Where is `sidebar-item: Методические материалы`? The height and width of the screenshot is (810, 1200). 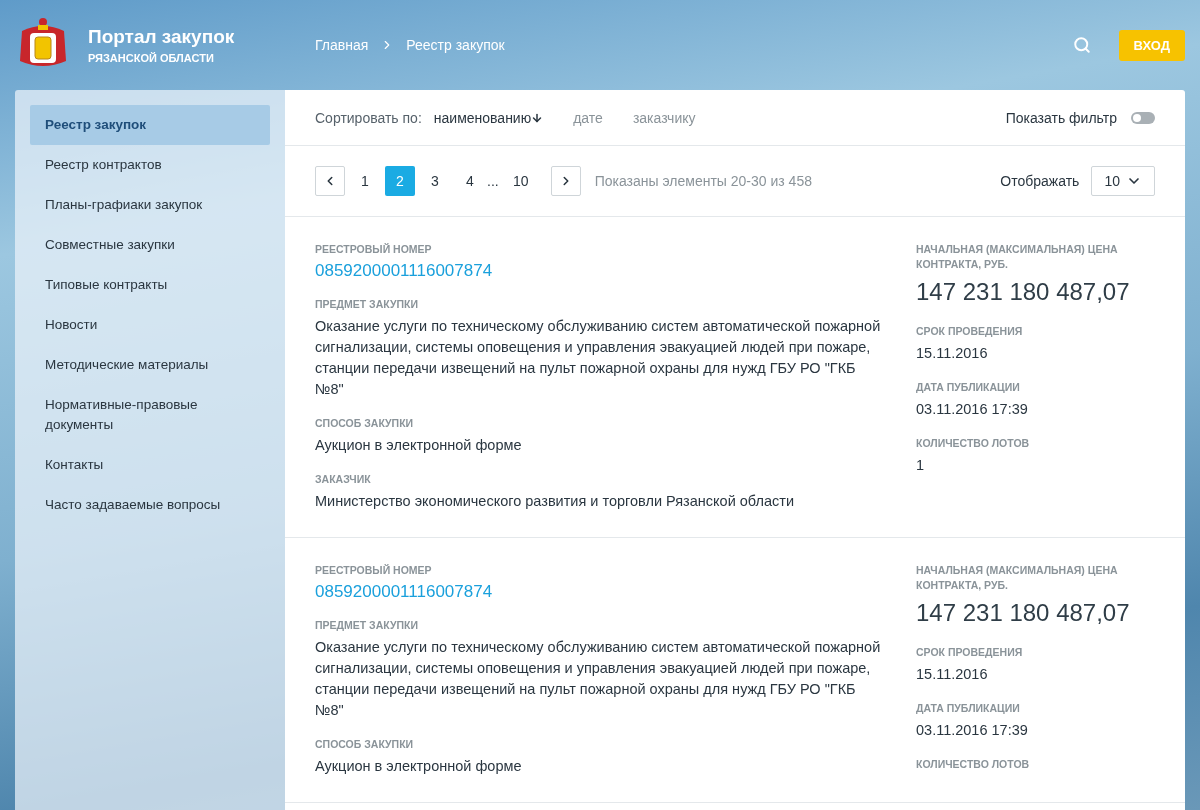 sidebar-item: Методические материалы is located at coordinates (150, 365).